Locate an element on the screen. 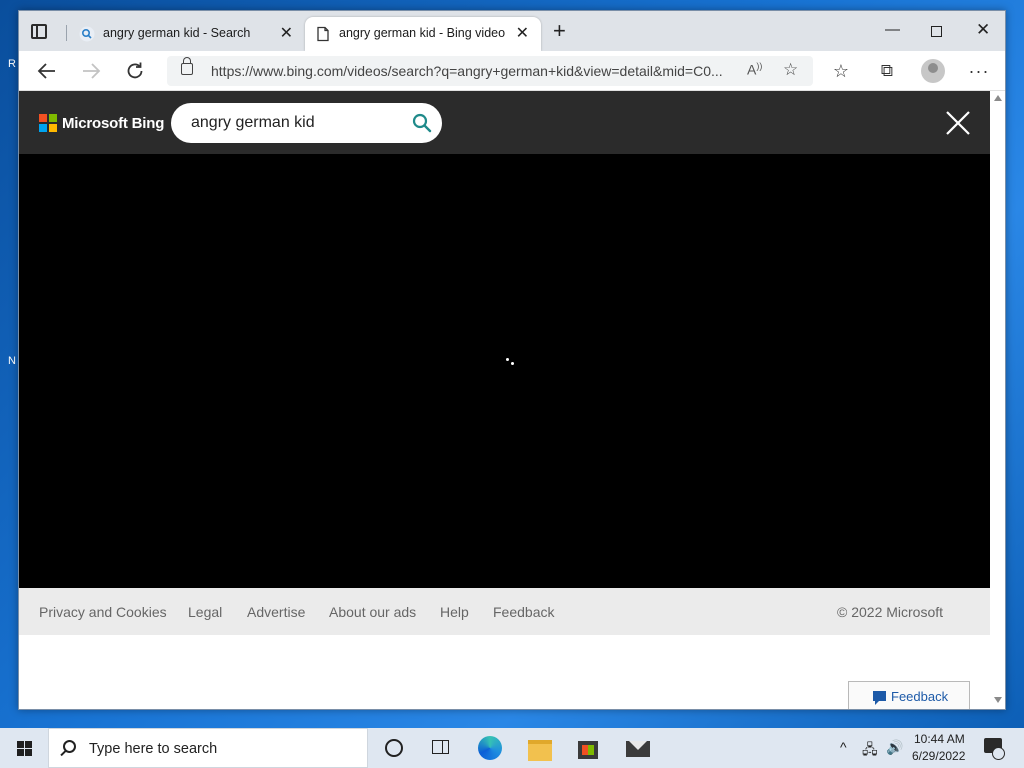 Image resolution: width=1024 pixels, height=768 pixels. start-button is located at coordinates (24, 748).